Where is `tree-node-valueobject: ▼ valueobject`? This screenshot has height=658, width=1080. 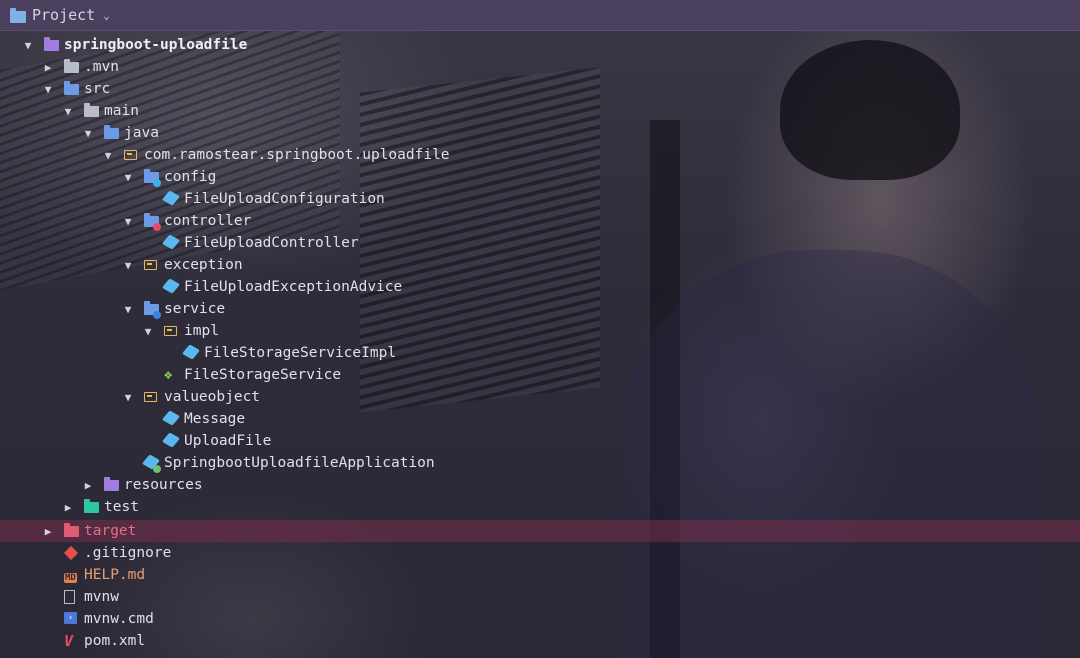
tree-node-valueobject: ▼ valueobject is located at coordinates (540, 397).